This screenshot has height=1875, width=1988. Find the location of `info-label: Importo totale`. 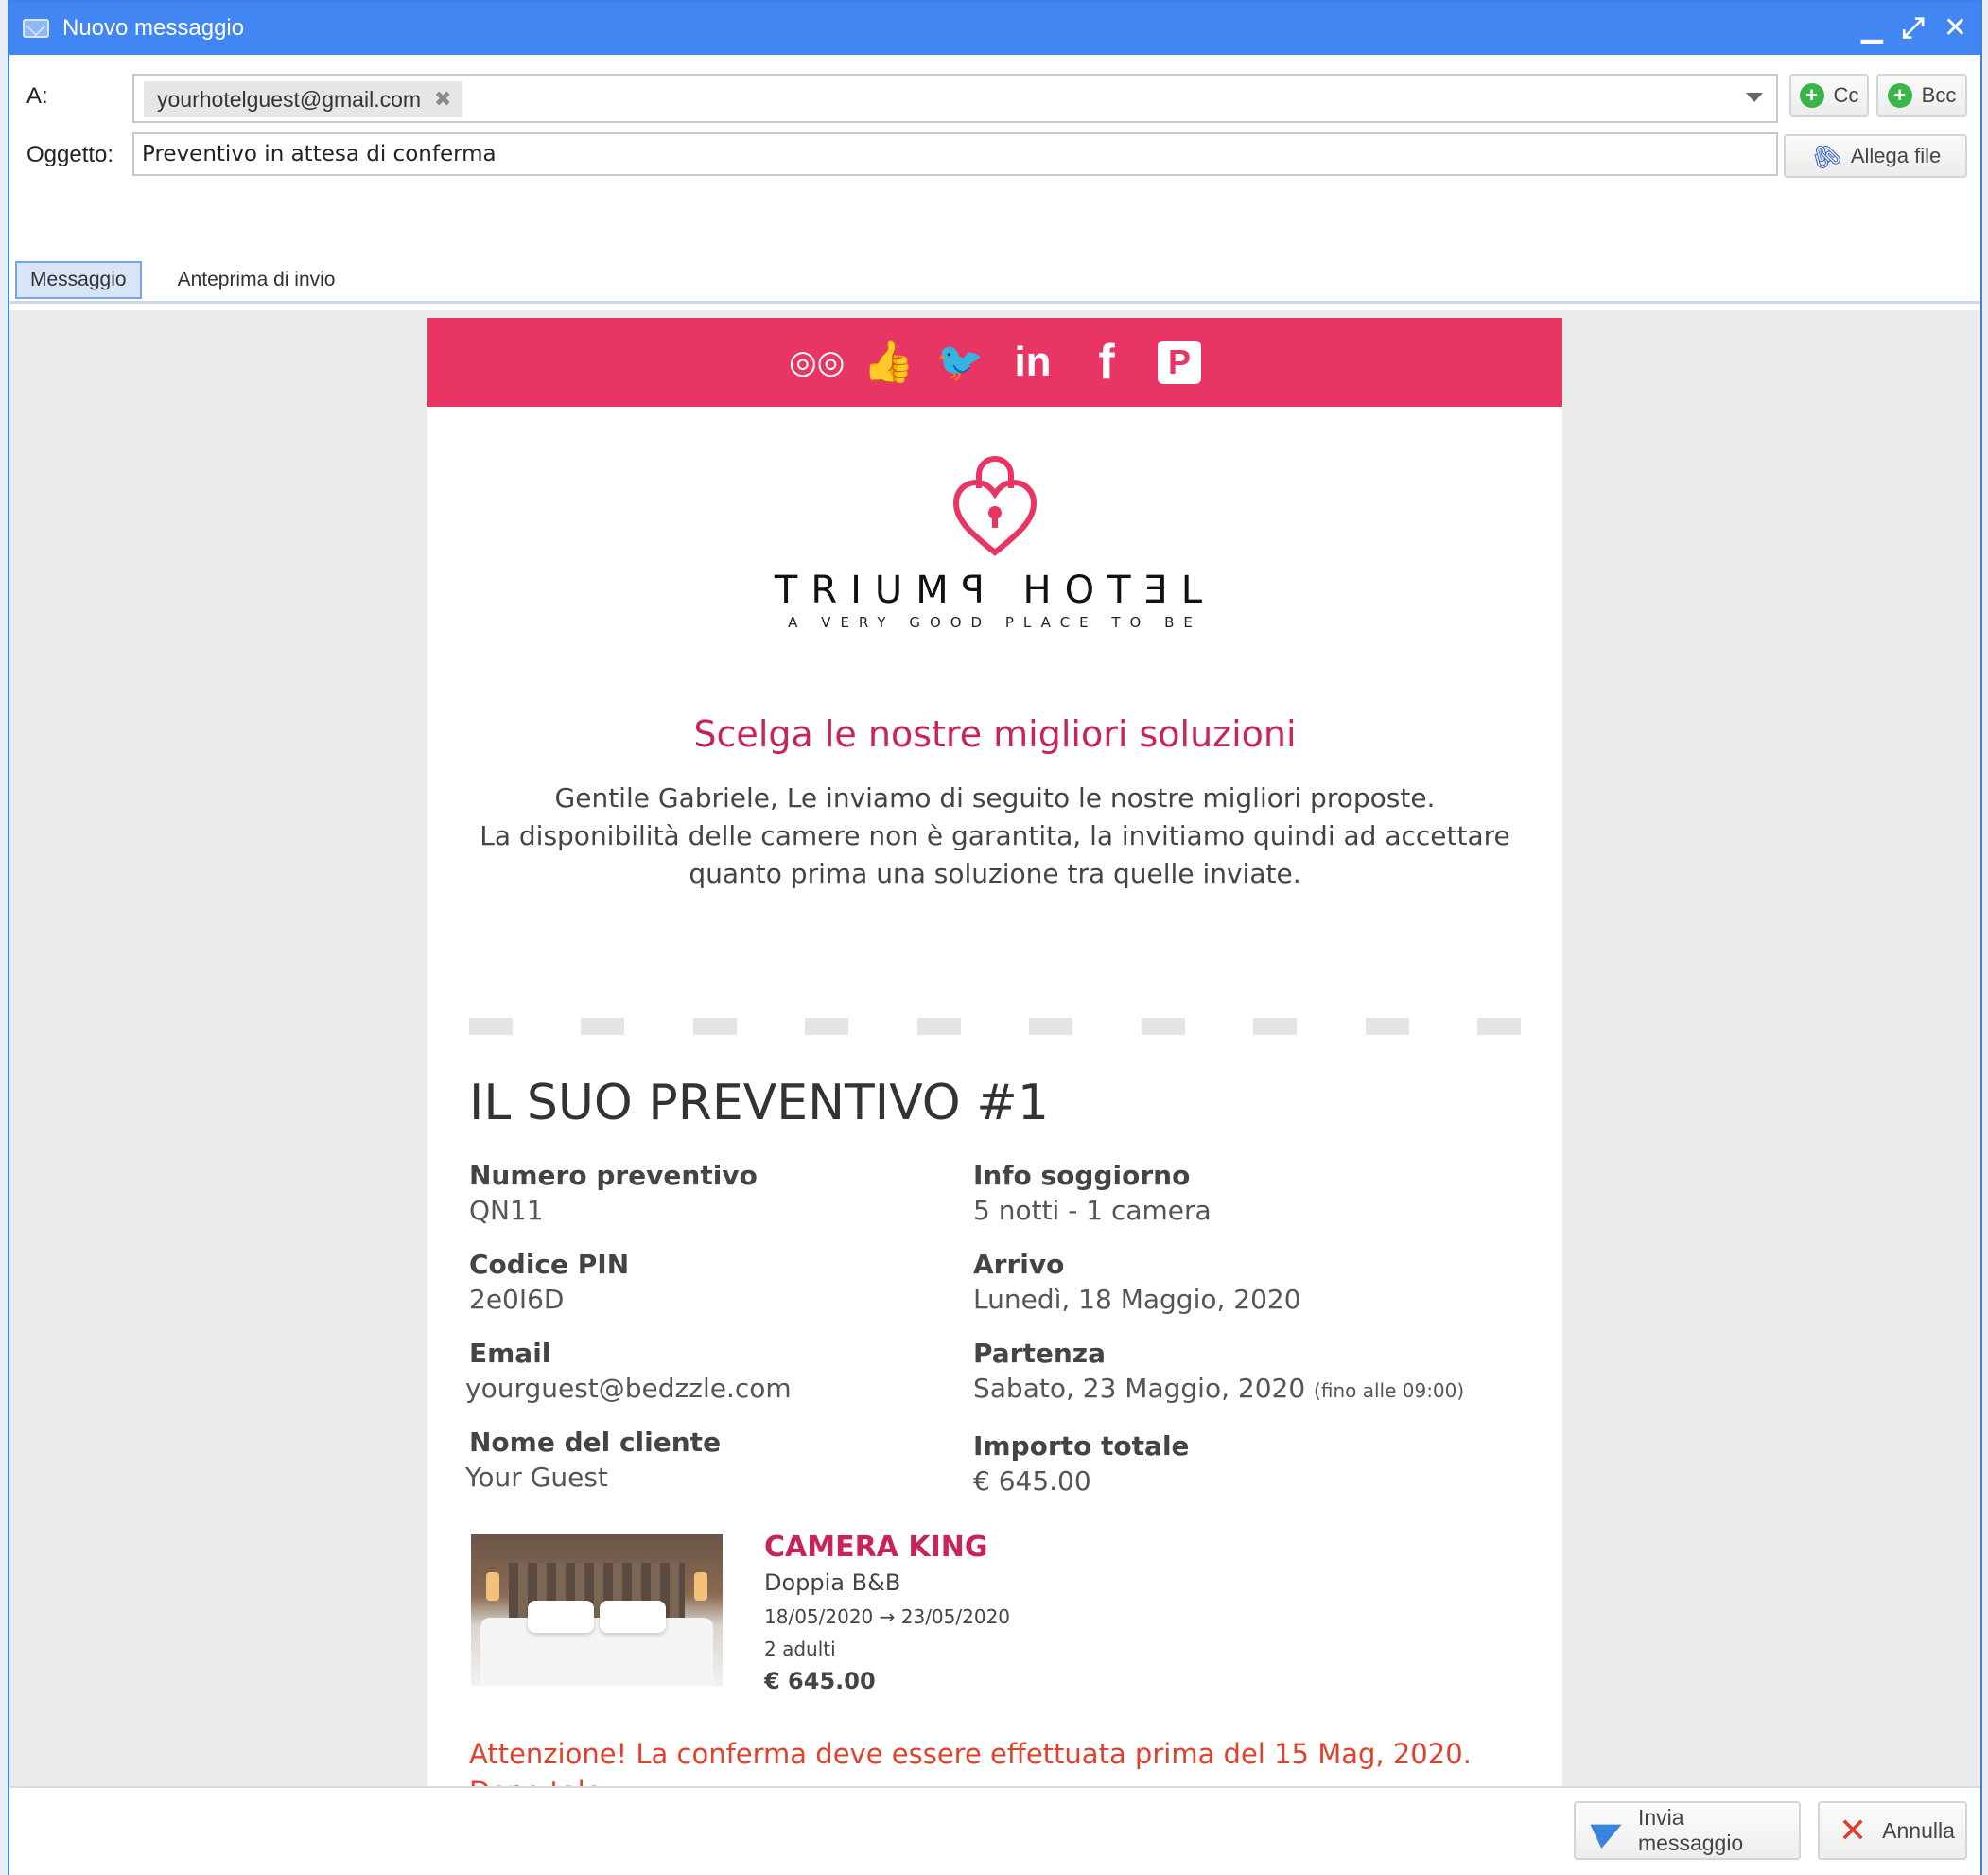

info-label: Importo totale is located at coordinates (1081, 1446).